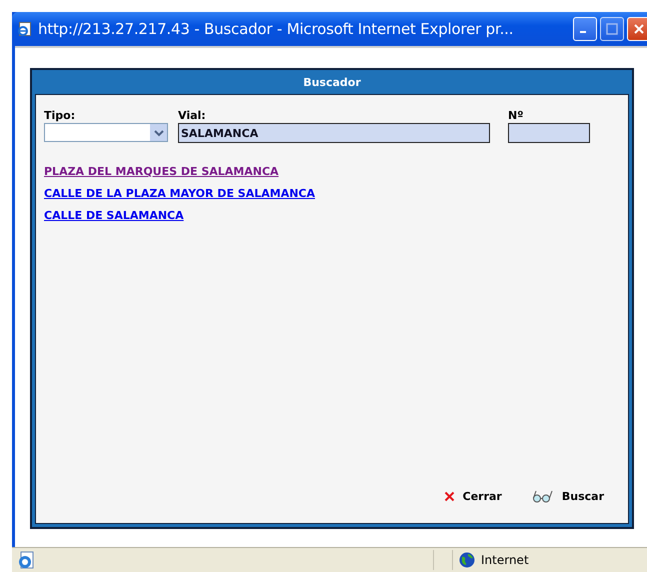 The image size is (647, 572). What do you see at coordinates (334, 133) in the screenshot?
I see `vial-field: SALAMANCA` at bounding box center [334, 133].